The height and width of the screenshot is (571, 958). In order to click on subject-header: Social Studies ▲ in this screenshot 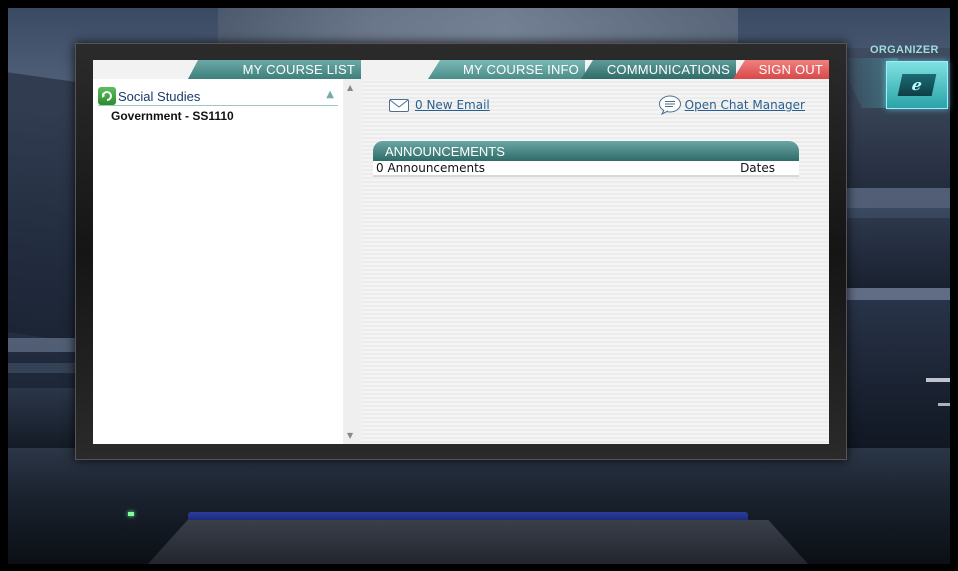, I will do `click(218, 96)`.